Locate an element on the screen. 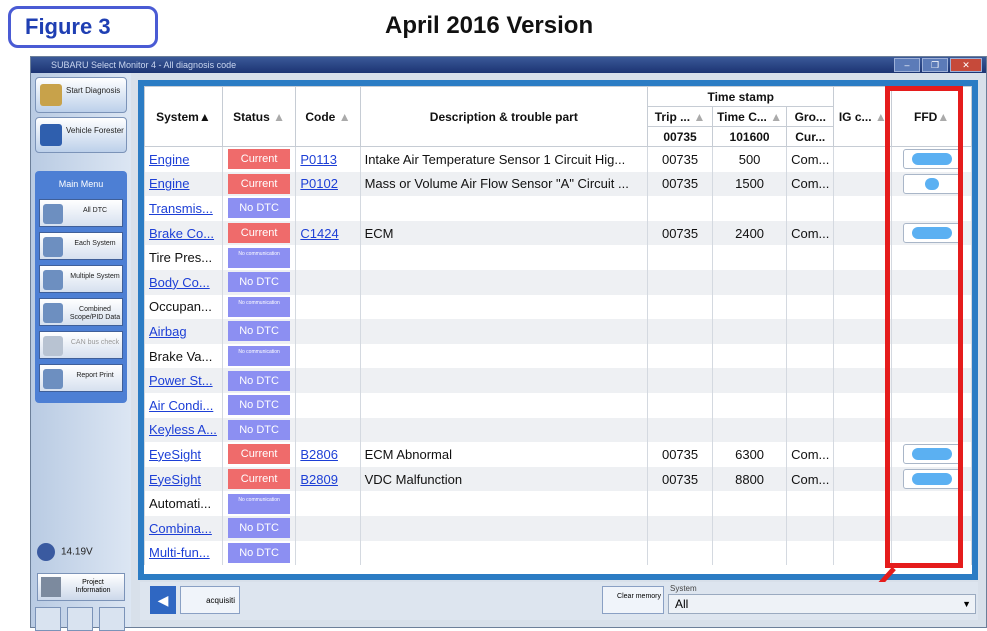 The image size is (987, 631). menu-all-dtc: All DTC is located at coordinates (81, 213).